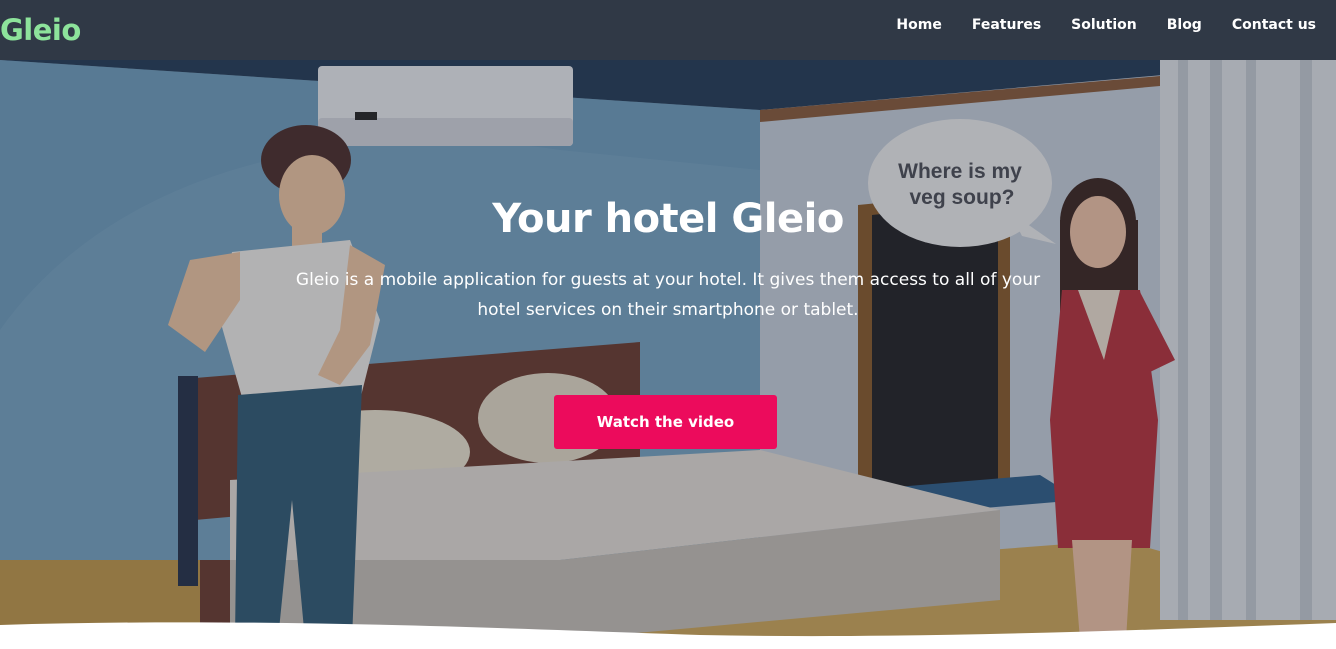 The image size is (1336, 649). I want to click on nav-home: Home, so click(918, 25).